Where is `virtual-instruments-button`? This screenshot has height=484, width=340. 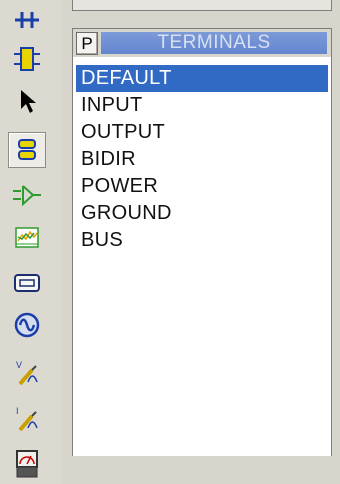 virtual-instruments-button is located at coordinates (27, 463).